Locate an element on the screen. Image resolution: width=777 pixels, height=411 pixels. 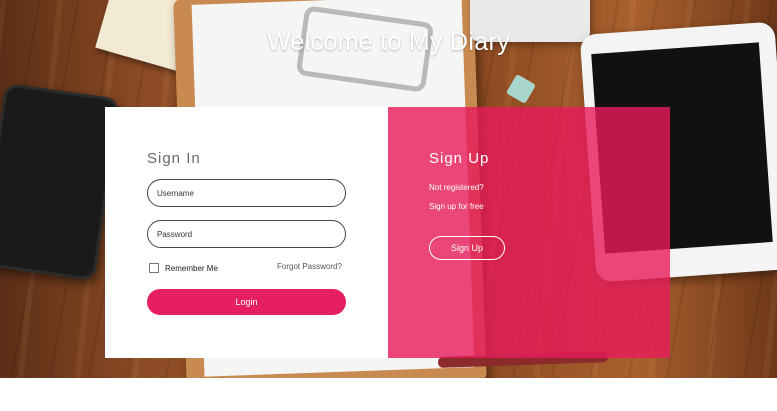
remember-me-label: Remember Me is located at coordinates (191, 268).